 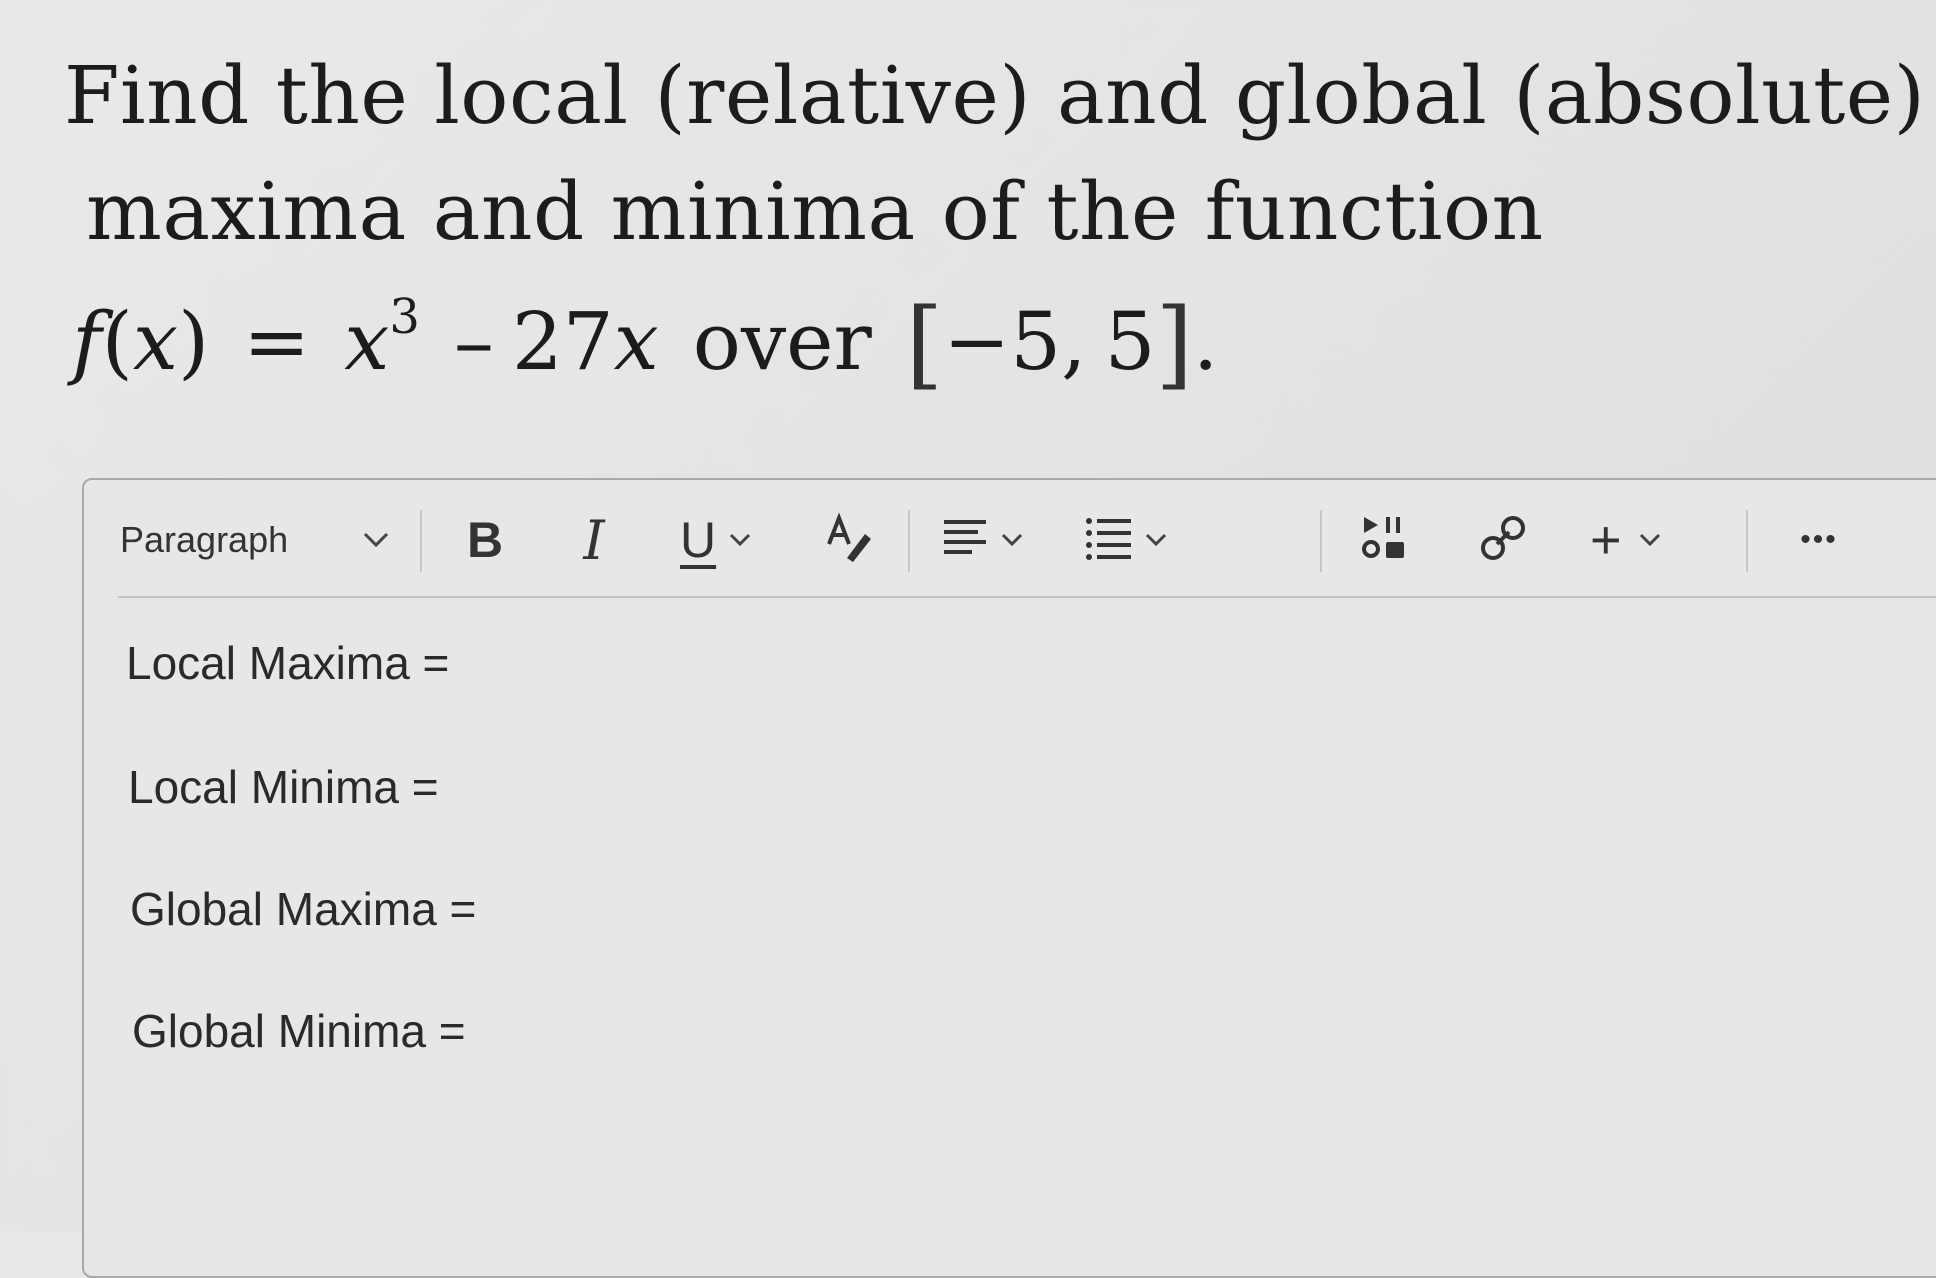 What do you see at coordinates (966, 540) in the screenshot?
I see `align-left-icon` at bounding box center [966, 540].